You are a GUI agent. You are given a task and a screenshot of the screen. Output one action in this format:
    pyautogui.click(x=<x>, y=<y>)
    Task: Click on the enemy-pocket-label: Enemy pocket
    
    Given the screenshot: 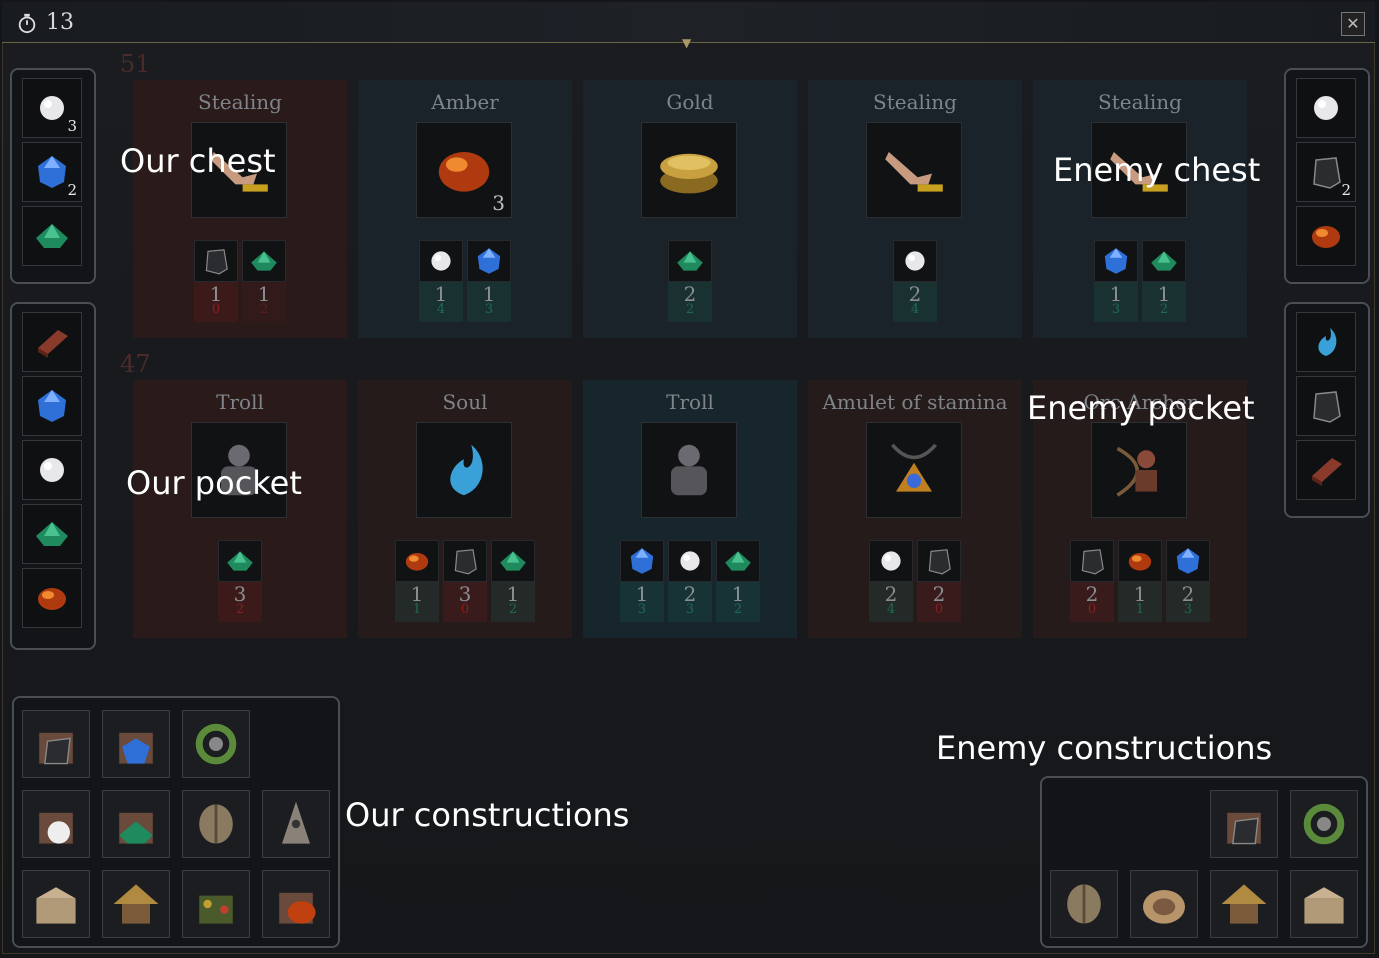 What is the action you would take?
    pyautogui.click(x=1141, y=408)
    